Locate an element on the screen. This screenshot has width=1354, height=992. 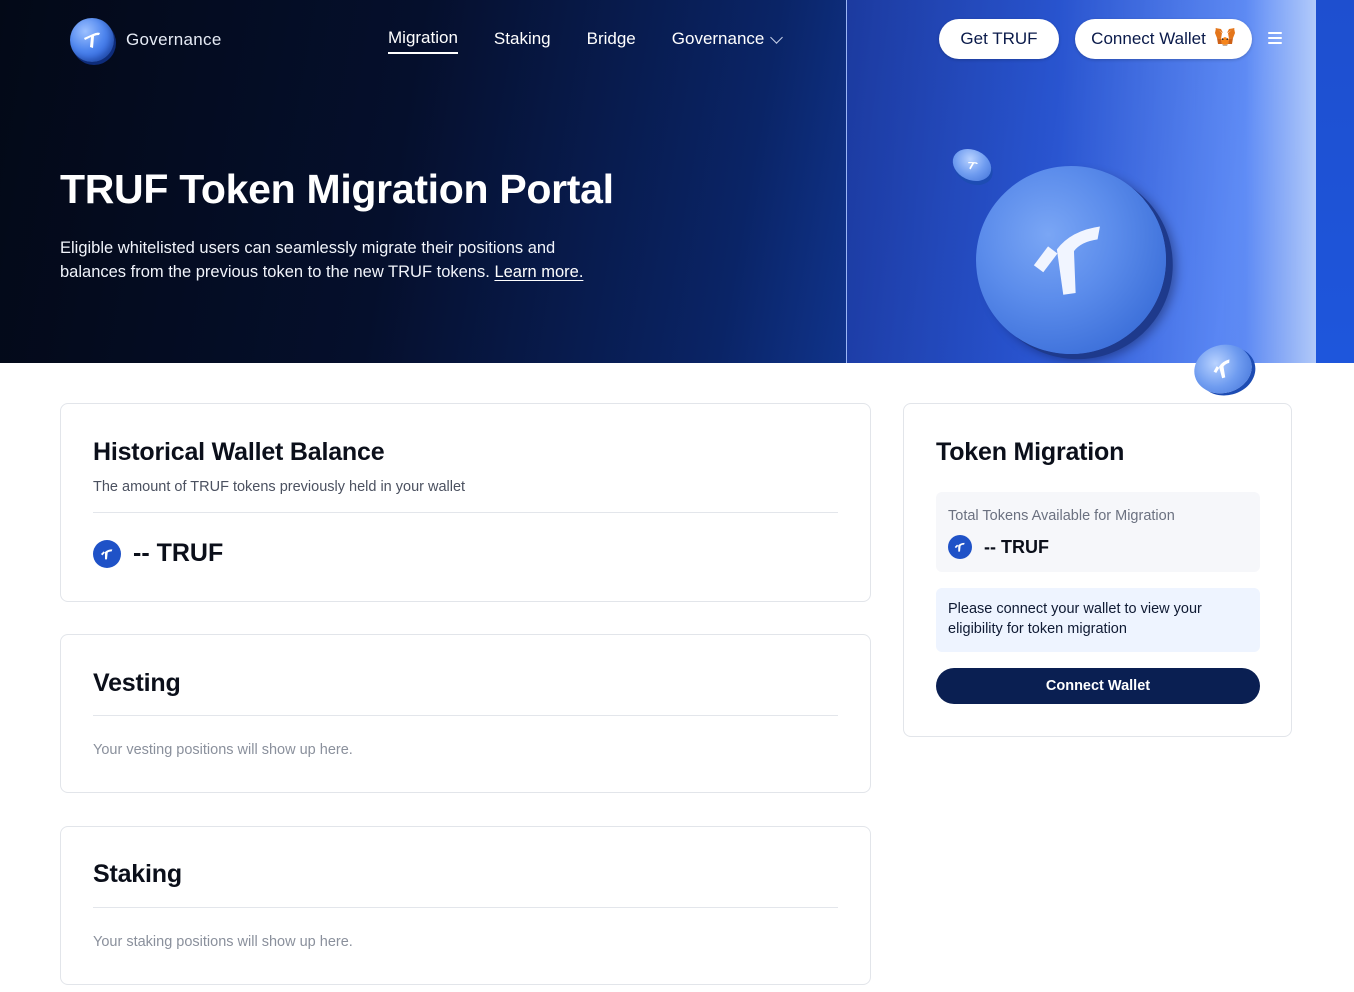
nav-staking-label: Staking is located at coordinates (522, 38).